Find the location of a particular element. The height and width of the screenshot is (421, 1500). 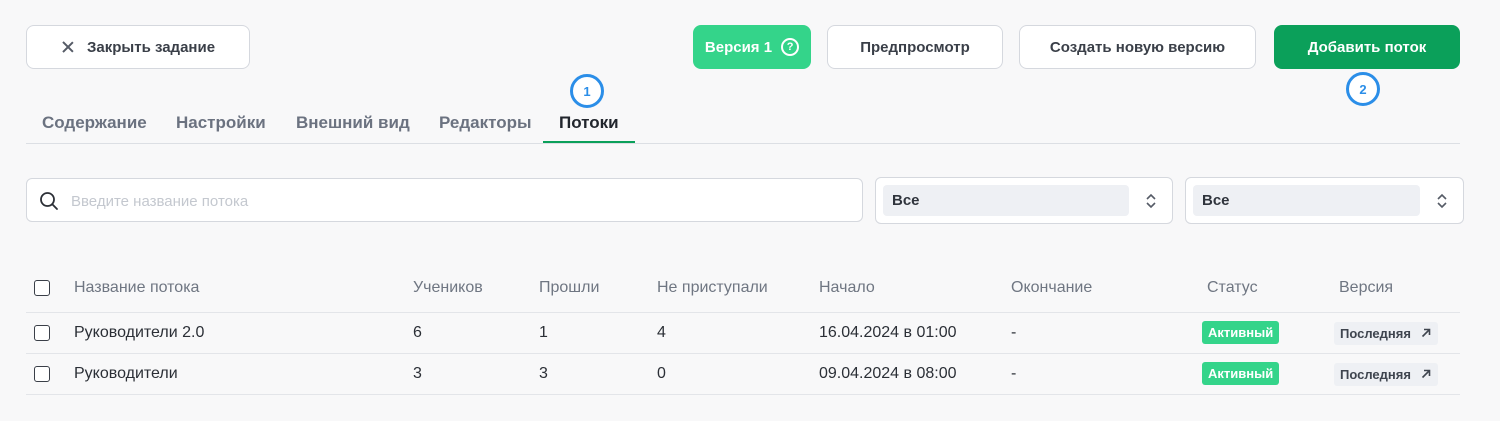

version-label: Версия 1 is located at coordinates (738, 47).